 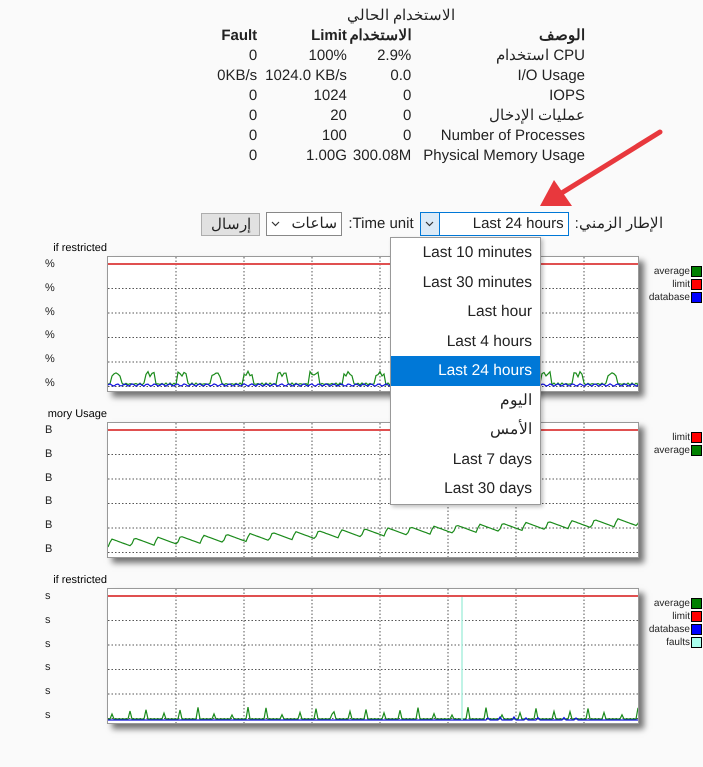 I want to click on dropdown-option: Last 4 hours, so click(x=465, y=341).